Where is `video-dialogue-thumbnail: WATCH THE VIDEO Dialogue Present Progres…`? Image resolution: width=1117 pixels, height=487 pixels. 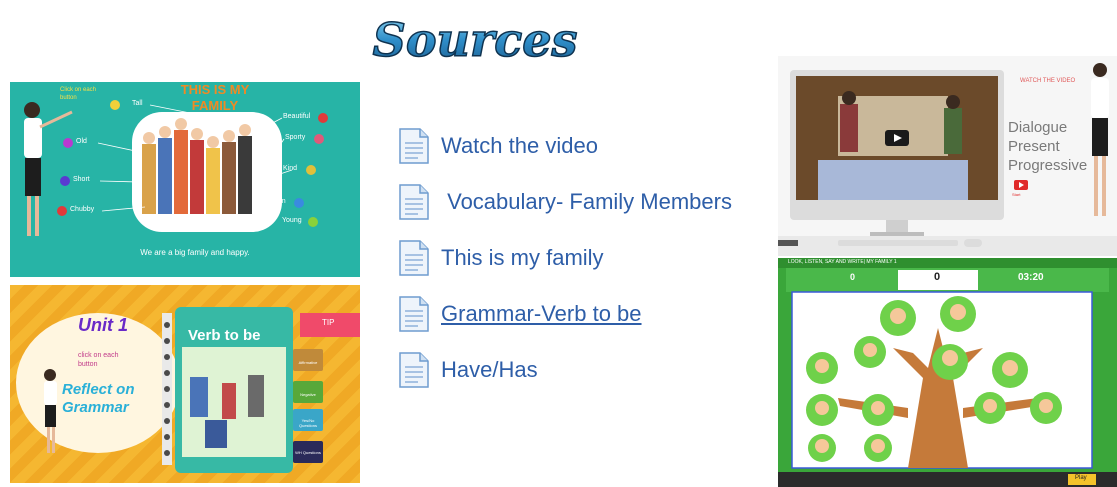 video-dialogue-thumbnail: WATCH THE VIDEO Dialogue Present Progres… is located at coordinates (947, 156).